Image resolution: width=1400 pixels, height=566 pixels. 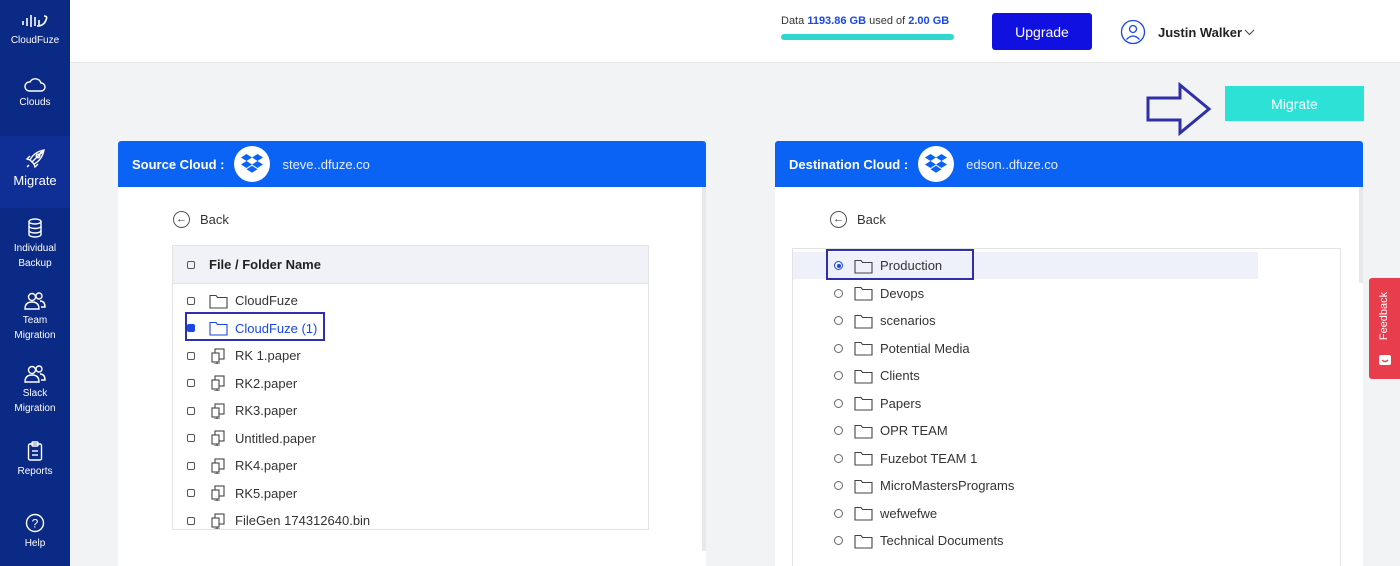 I want to click on source-list-item: RK2.paper, so click(x=235, y=383).